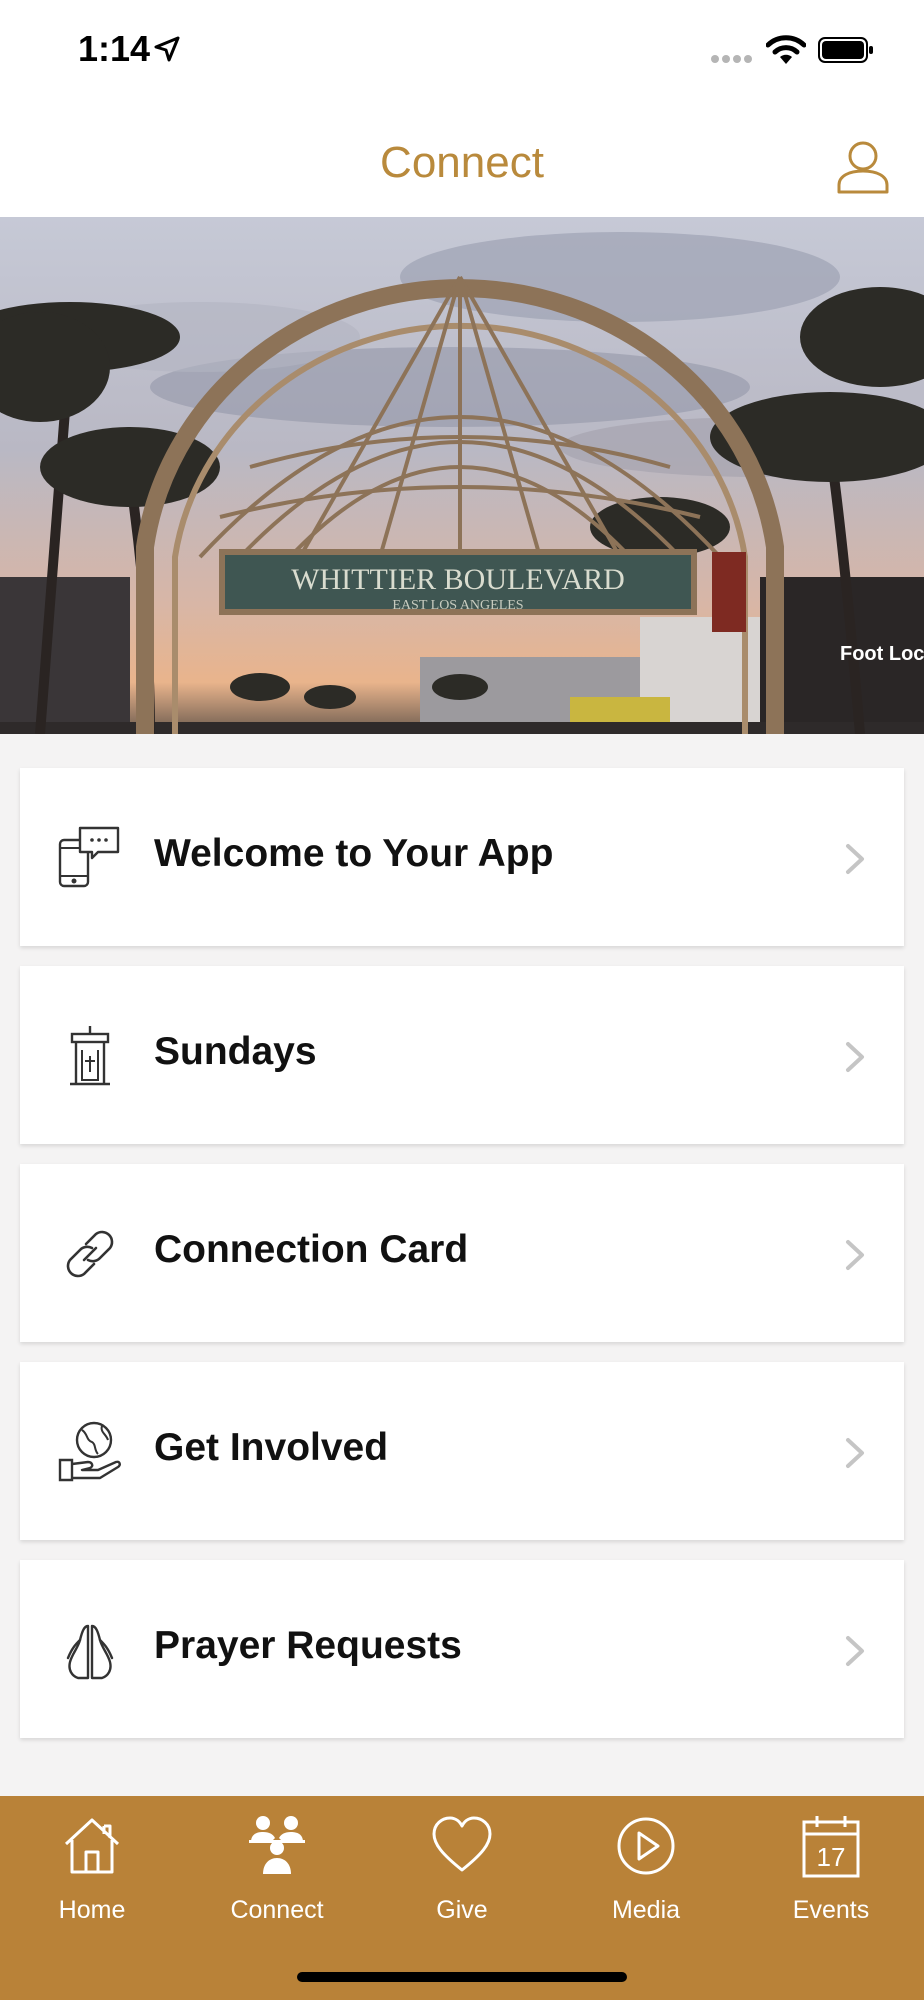 The width and height of the screenshot is (924, 2000). What do you see at coordinates (90, 1254) in the screenshot?
I see `link-icon` at bounding box center [90, 1254].